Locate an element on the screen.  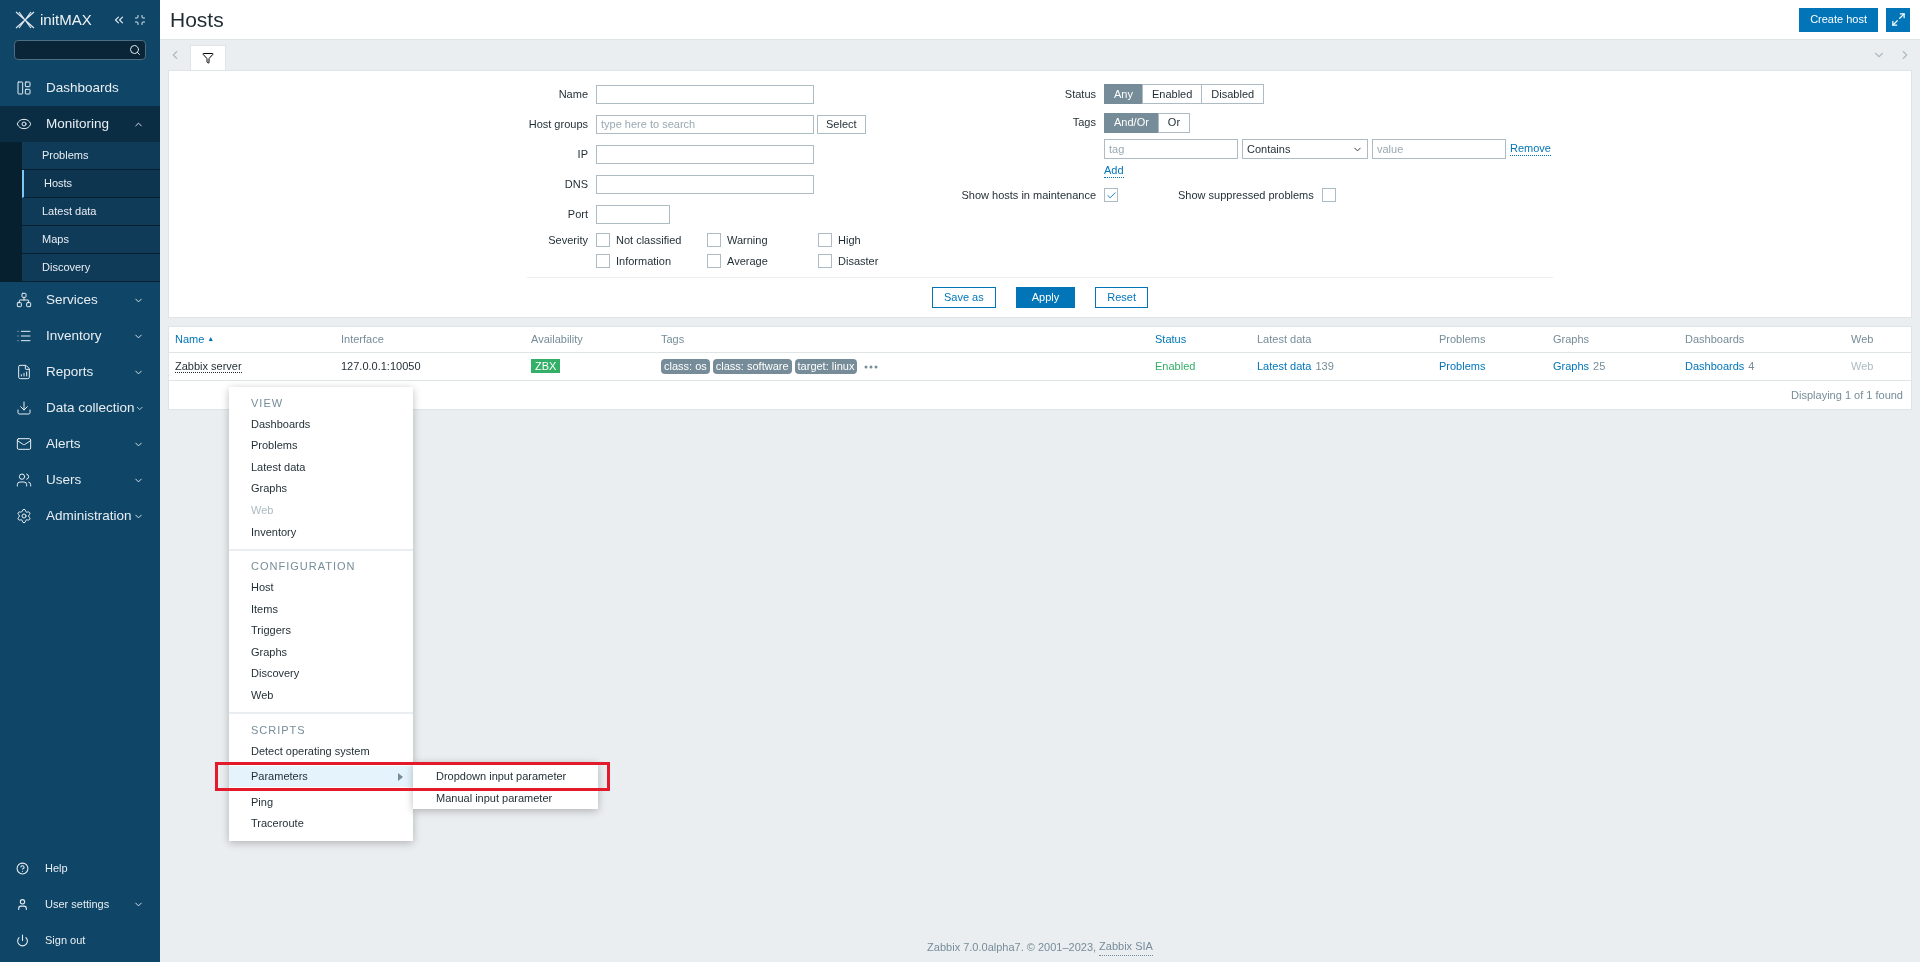
nav-item: Monitoring is located at coordinates (80, 124).